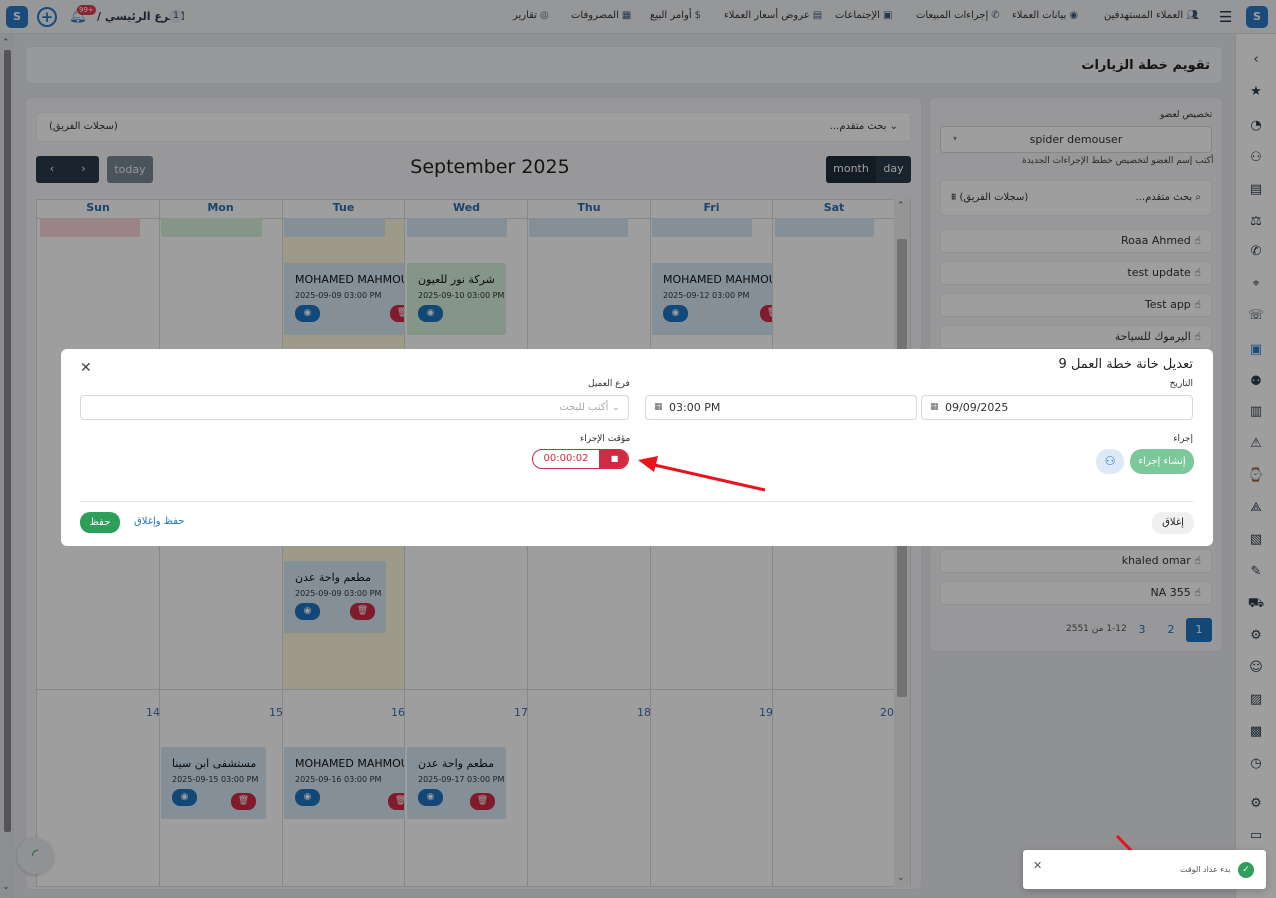 This screenshot has width=1276, height=898. Describe the element at coordinates (354, 407) in the screenshot. I see `customer-branch-select: ⌄ أكتب للبحث` at that location.